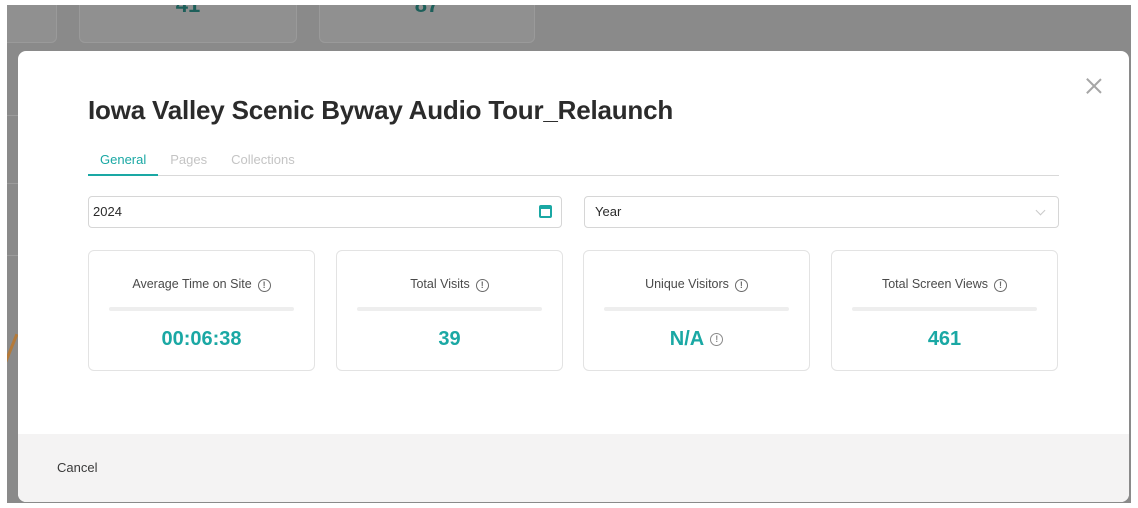 This screenshot has height=508, width=1138. I want to click on background-card: 87, so click(427, 24).